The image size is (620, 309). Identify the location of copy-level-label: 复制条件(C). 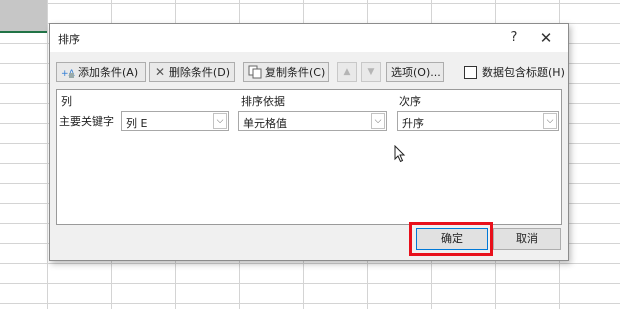
(295, 72).